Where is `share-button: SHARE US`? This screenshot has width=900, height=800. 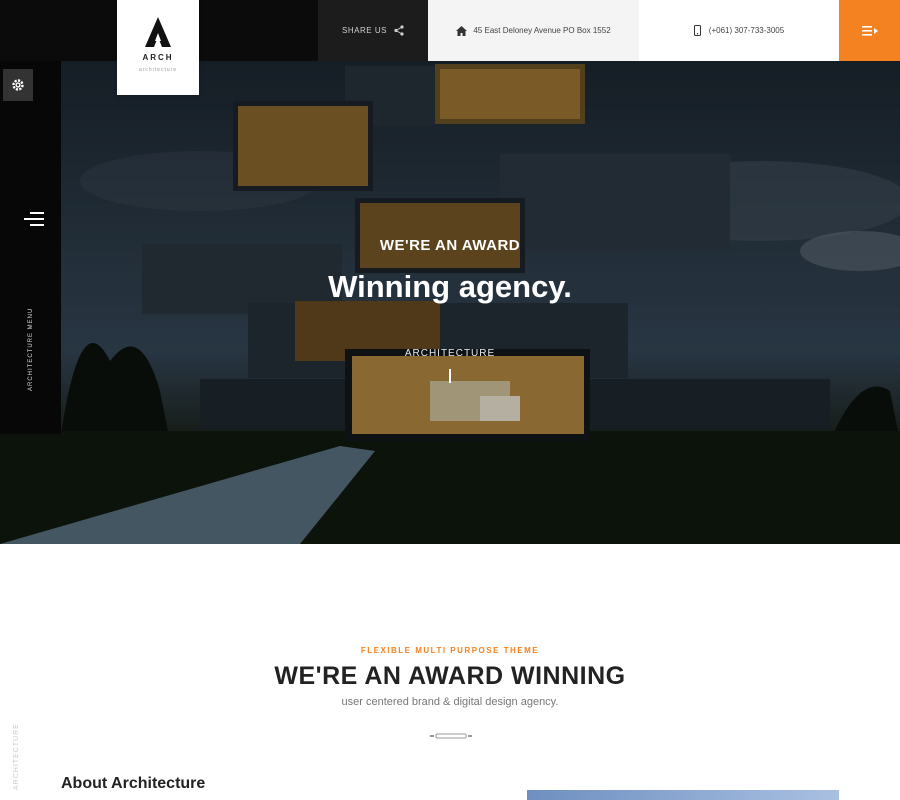
share-button: SHARE US is located at coordinates (373, 30).